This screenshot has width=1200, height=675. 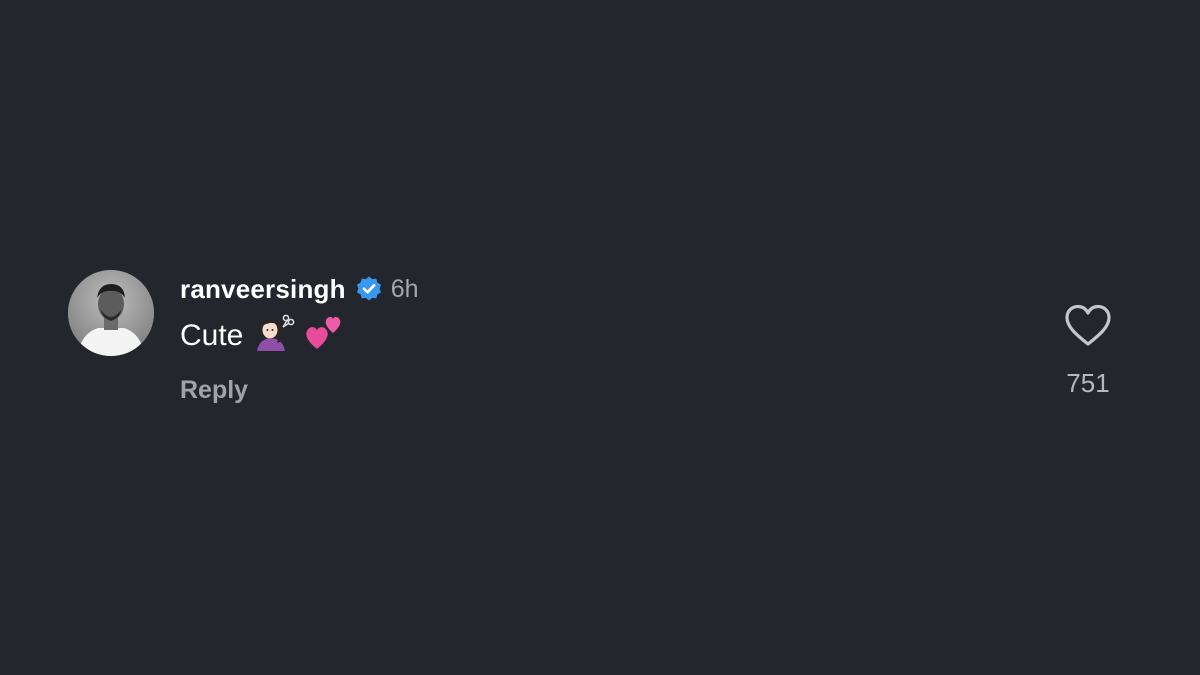 I want to click on two-hearts-emoji-icon, so click(x=325, y=336).